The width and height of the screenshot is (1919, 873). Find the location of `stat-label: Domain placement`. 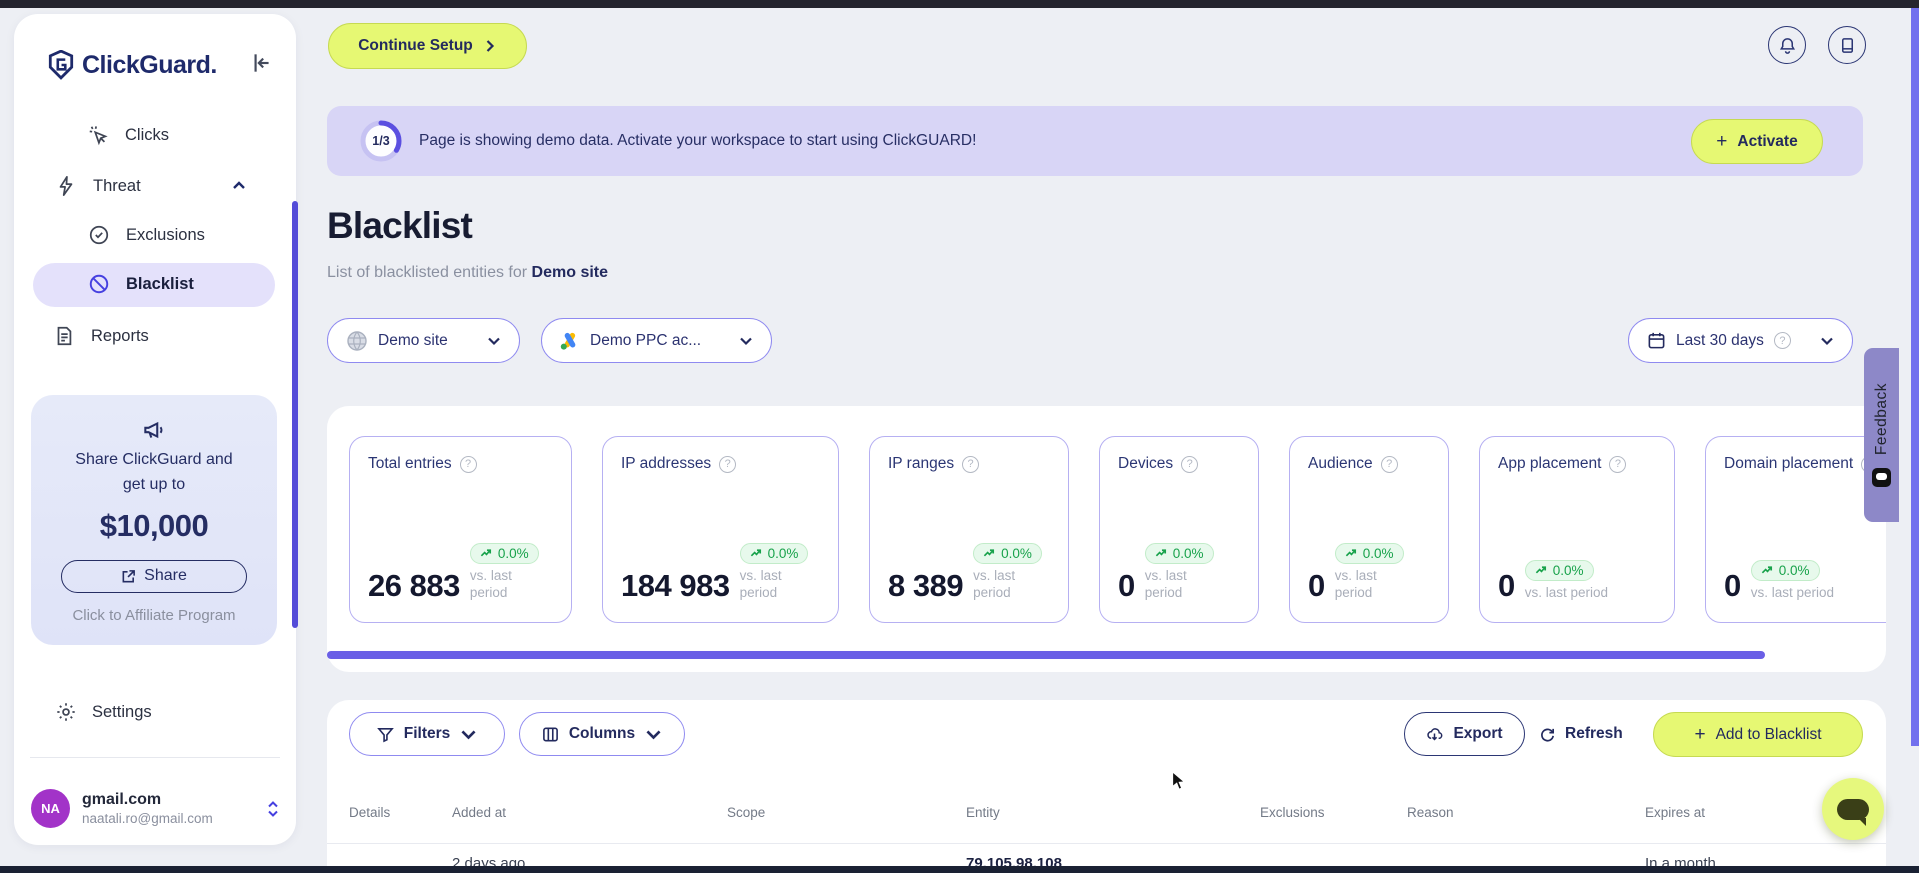

stat-label: Domain placement is located at coordinates (1789, 463).